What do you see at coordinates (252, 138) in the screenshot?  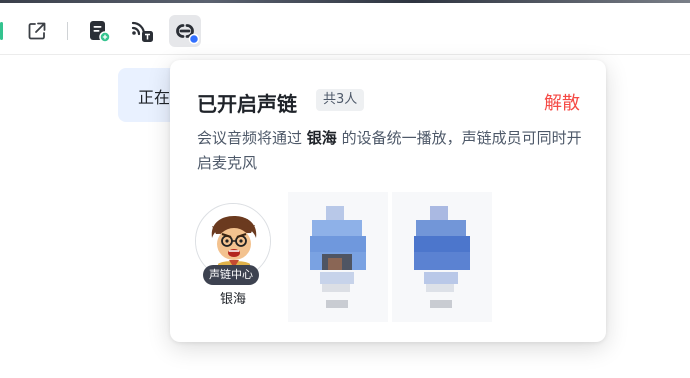 I see `description-prefix: 会议音频将通过` at bounding box center [252, 138].